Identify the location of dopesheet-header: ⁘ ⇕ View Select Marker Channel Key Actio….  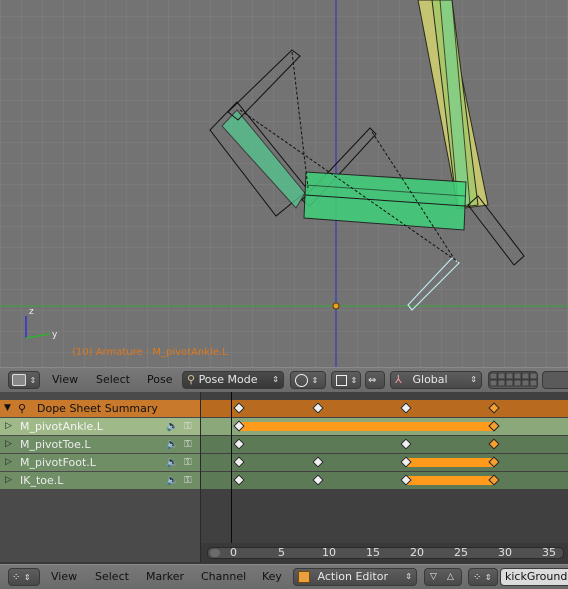
(284, 576).